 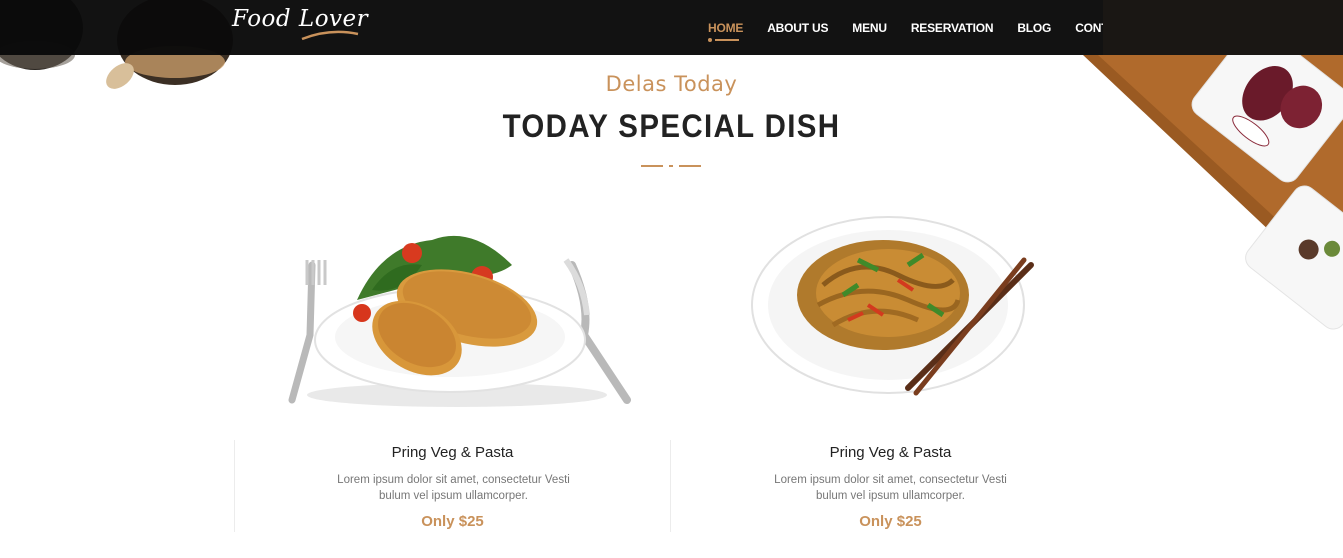 I want to click on nav-item-menu: MENU, so click(x=869, y=27).